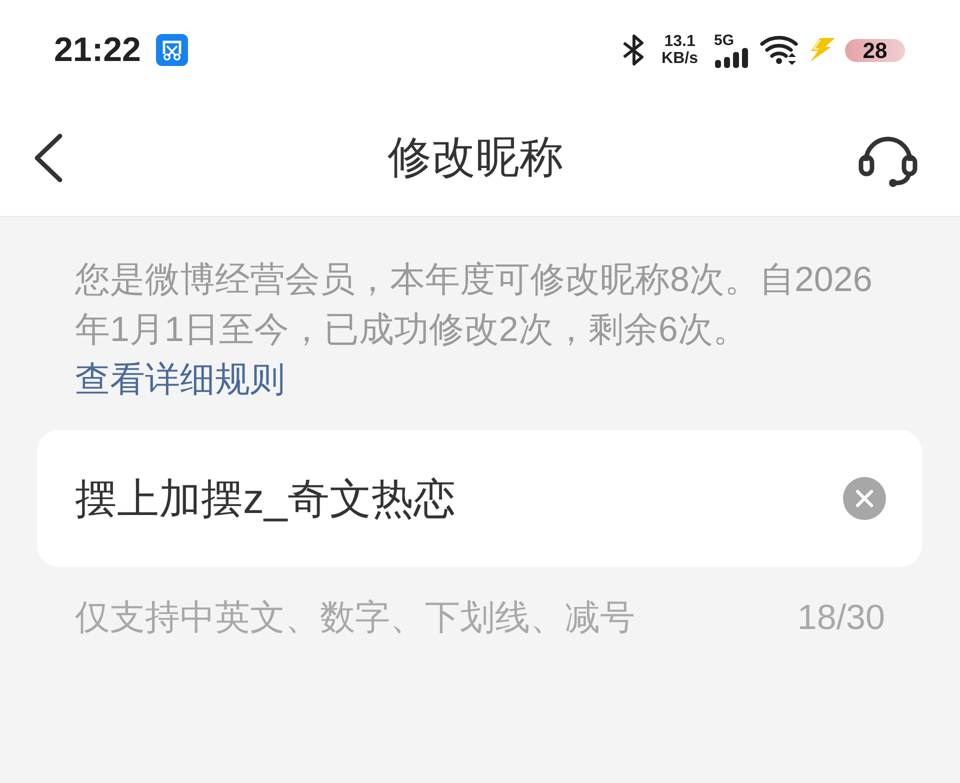 This screenshot has height=783, width=960. What do you see at coordinates (355, 618) in the screenshot?
I see `input-hint-text: 仅支持中英文、数字、下划线、减号` at bounding box center [355, 618].